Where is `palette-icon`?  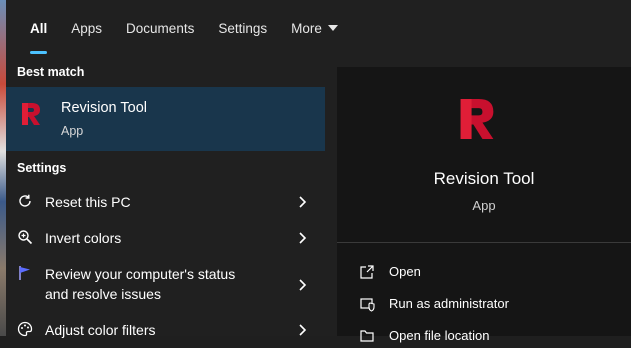
palette-icon is located at coordinates (25, 329).